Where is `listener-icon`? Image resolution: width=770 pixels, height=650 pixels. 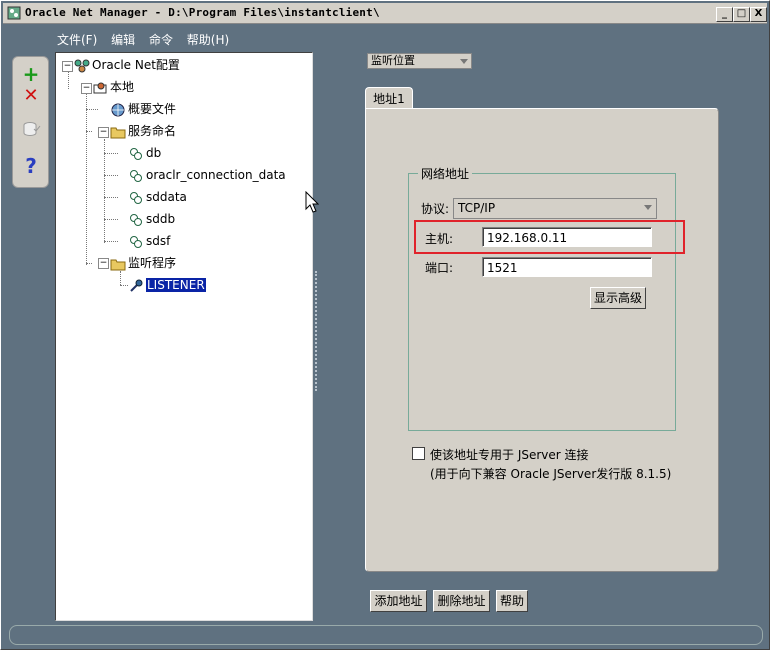 listener-icon is located at coordinates (136, 285).